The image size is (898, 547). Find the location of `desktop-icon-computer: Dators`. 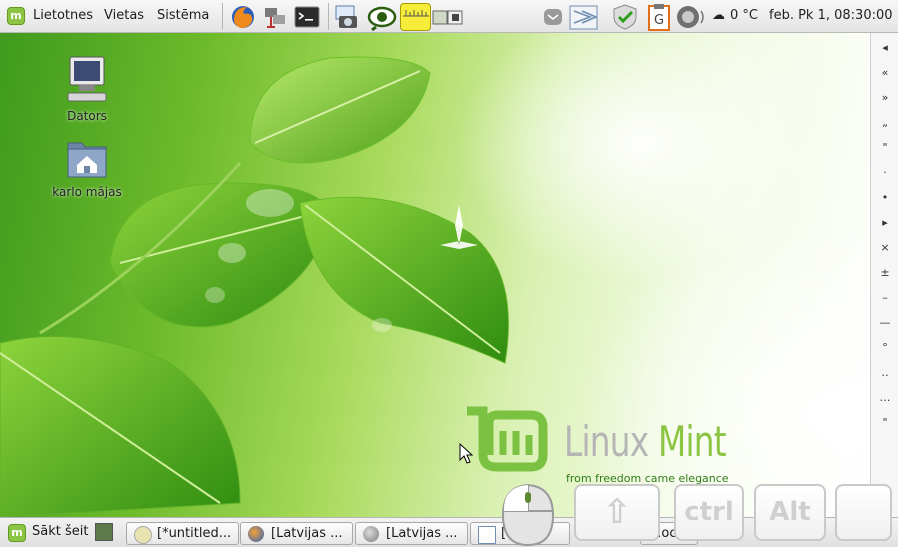

desktop-icon-computer: Dators is located at coordinates (87, 89).